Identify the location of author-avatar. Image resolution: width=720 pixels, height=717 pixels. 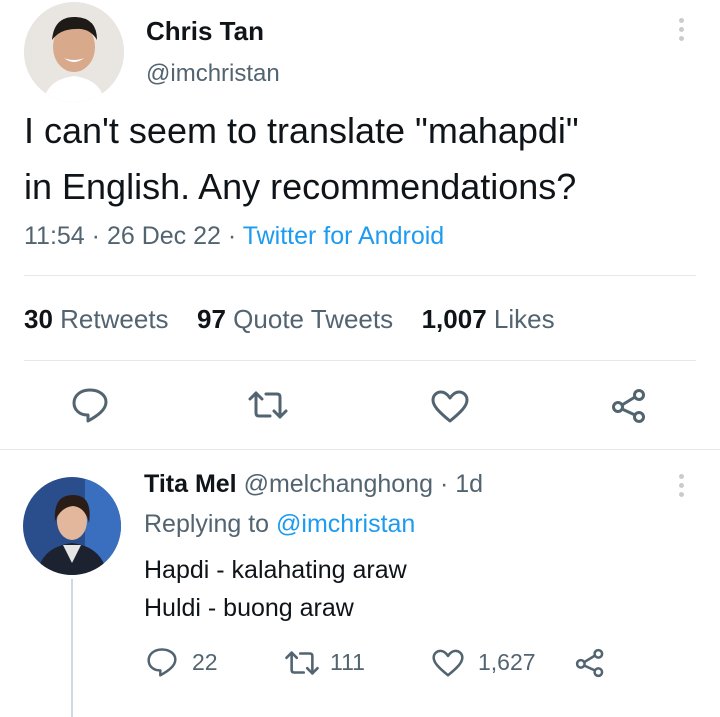
(74, 52).